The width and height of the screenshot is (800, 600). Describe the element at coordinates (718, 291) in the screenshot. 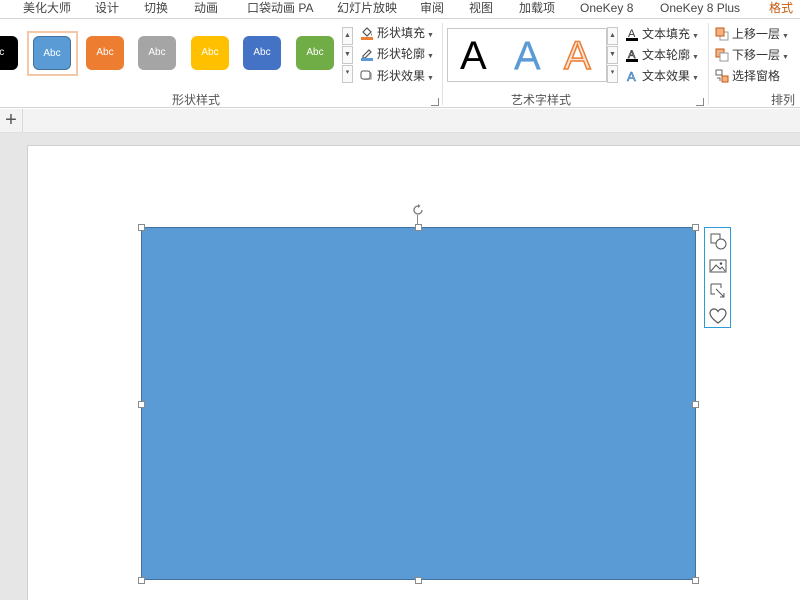

I see `resize-icon` at that location.